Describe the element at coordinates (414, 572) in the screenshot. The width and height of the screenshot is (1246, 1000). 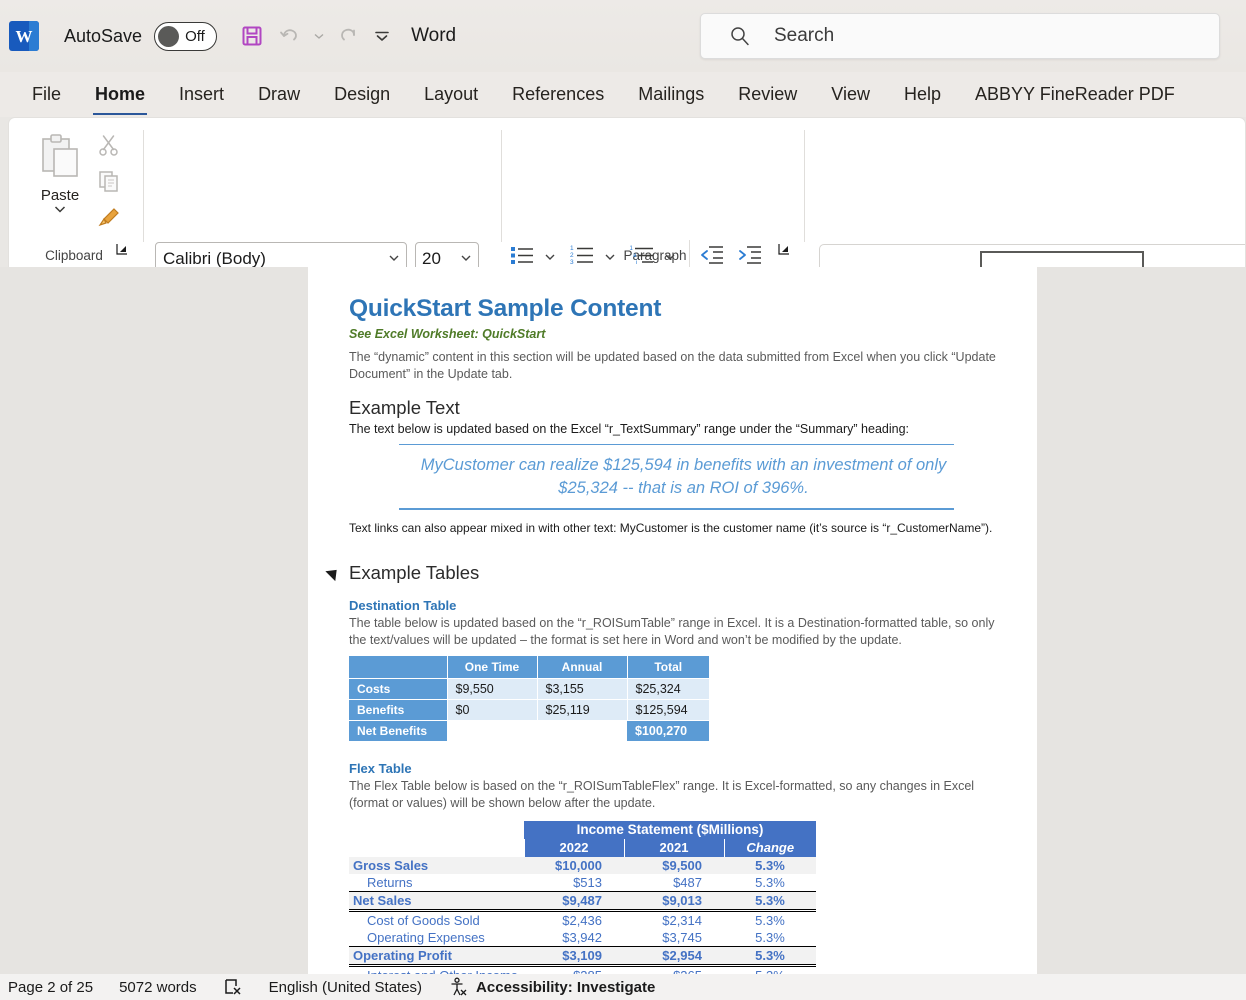
I see `example-tables-heading: Example Tables` at that location.